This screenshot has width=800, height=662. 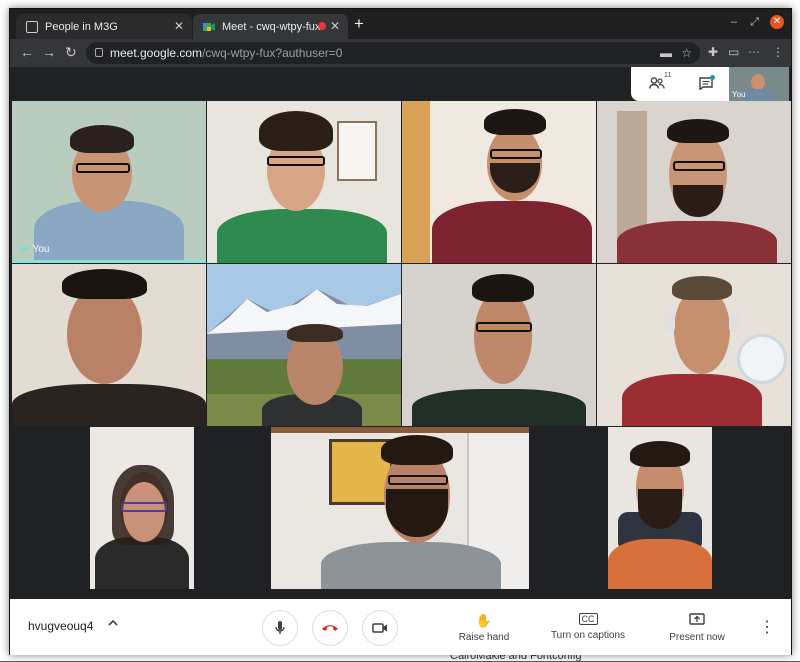 What do you see at coordinates (733, 52) in the screenshot?
I see `cast-icon: ▭` at bounding box center [733, 52].